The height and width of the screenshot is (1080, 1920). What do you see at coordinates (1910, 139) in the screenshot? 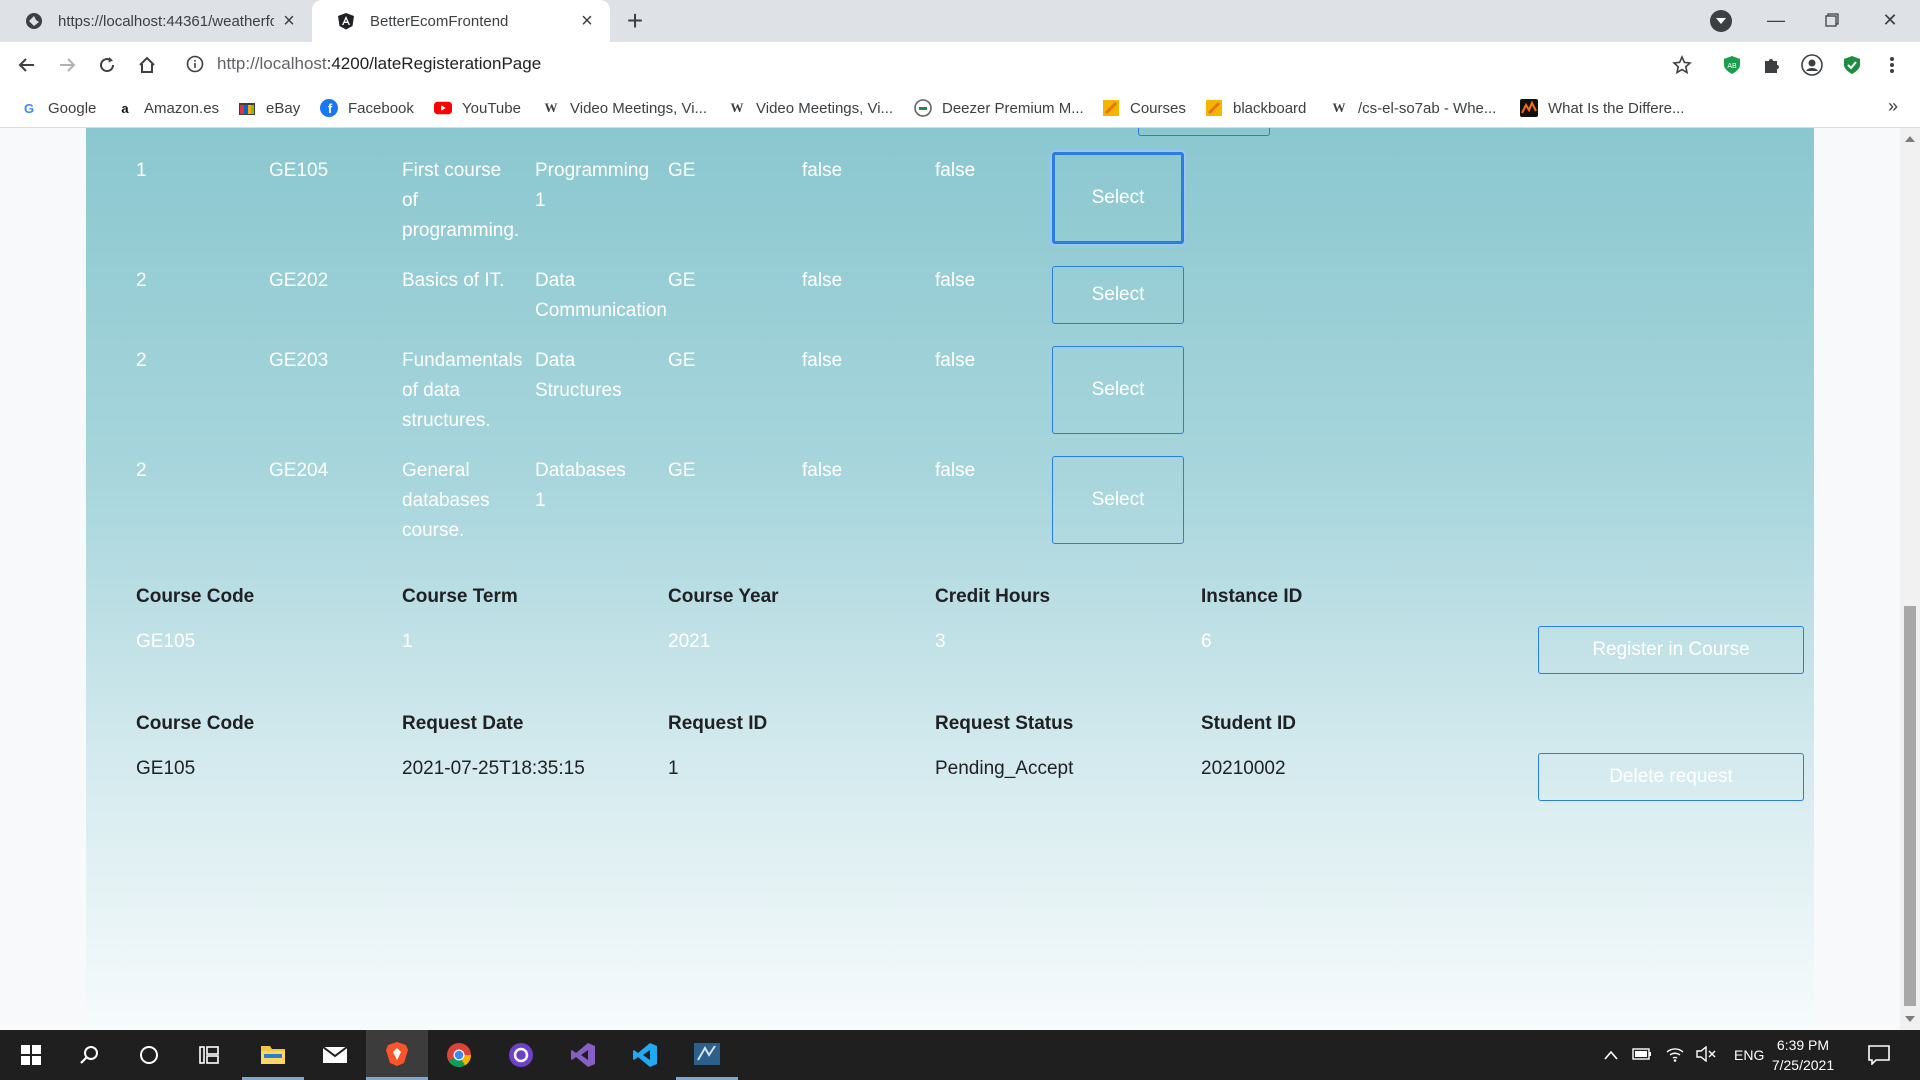
I see `scroll-up-icon` at bounding box center [1910, 139].